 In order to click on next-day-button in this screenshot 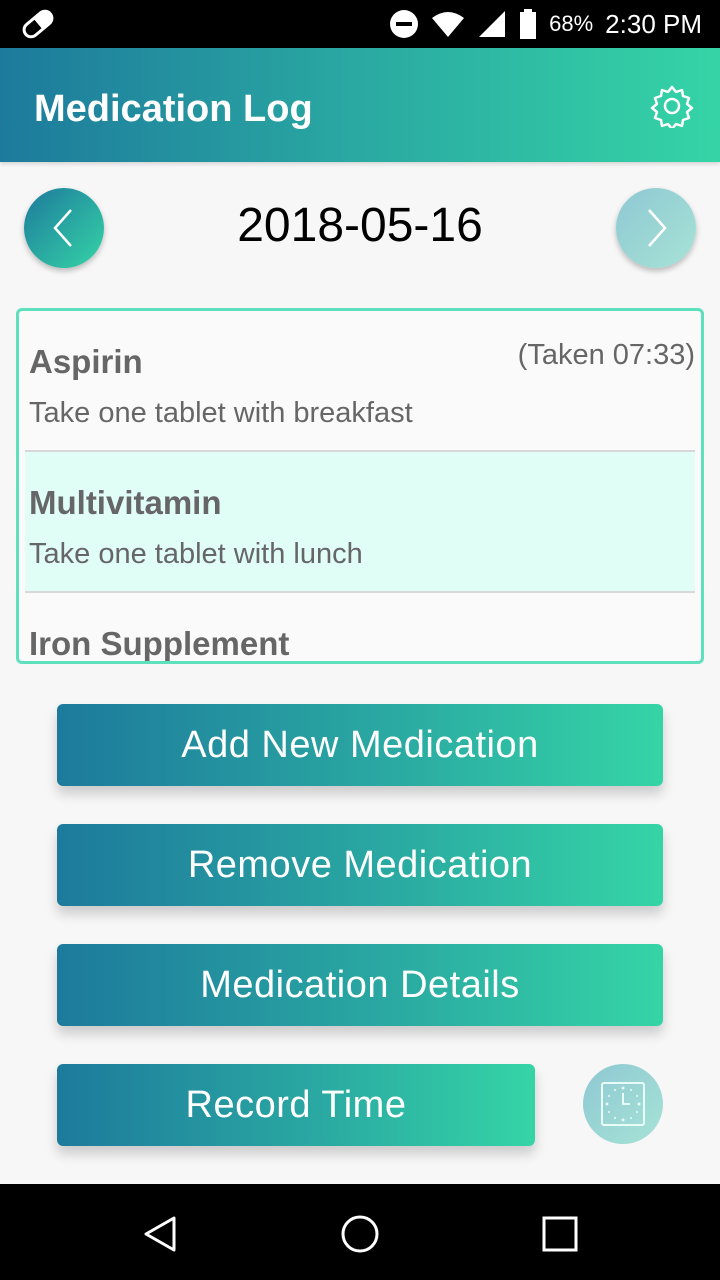, I will do `click(656, 228)`.